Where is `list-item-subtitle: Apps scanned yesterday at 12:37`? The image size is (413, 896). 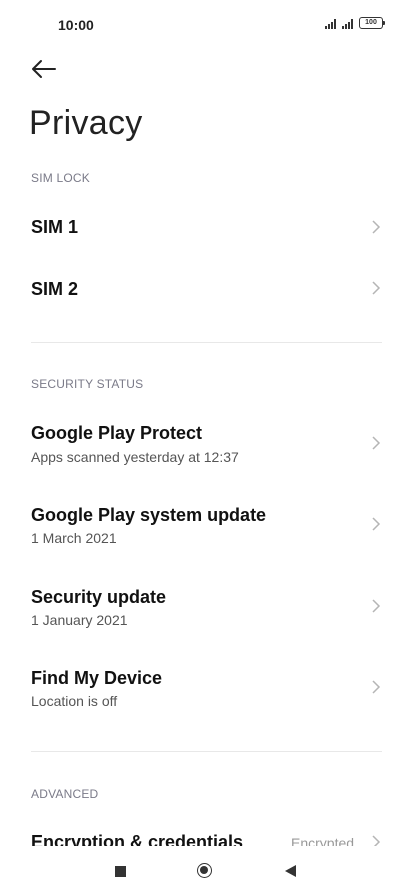 list-item-subtitle: Apps scanned yesterday at 12:37 is located at coordinates (135, 457).